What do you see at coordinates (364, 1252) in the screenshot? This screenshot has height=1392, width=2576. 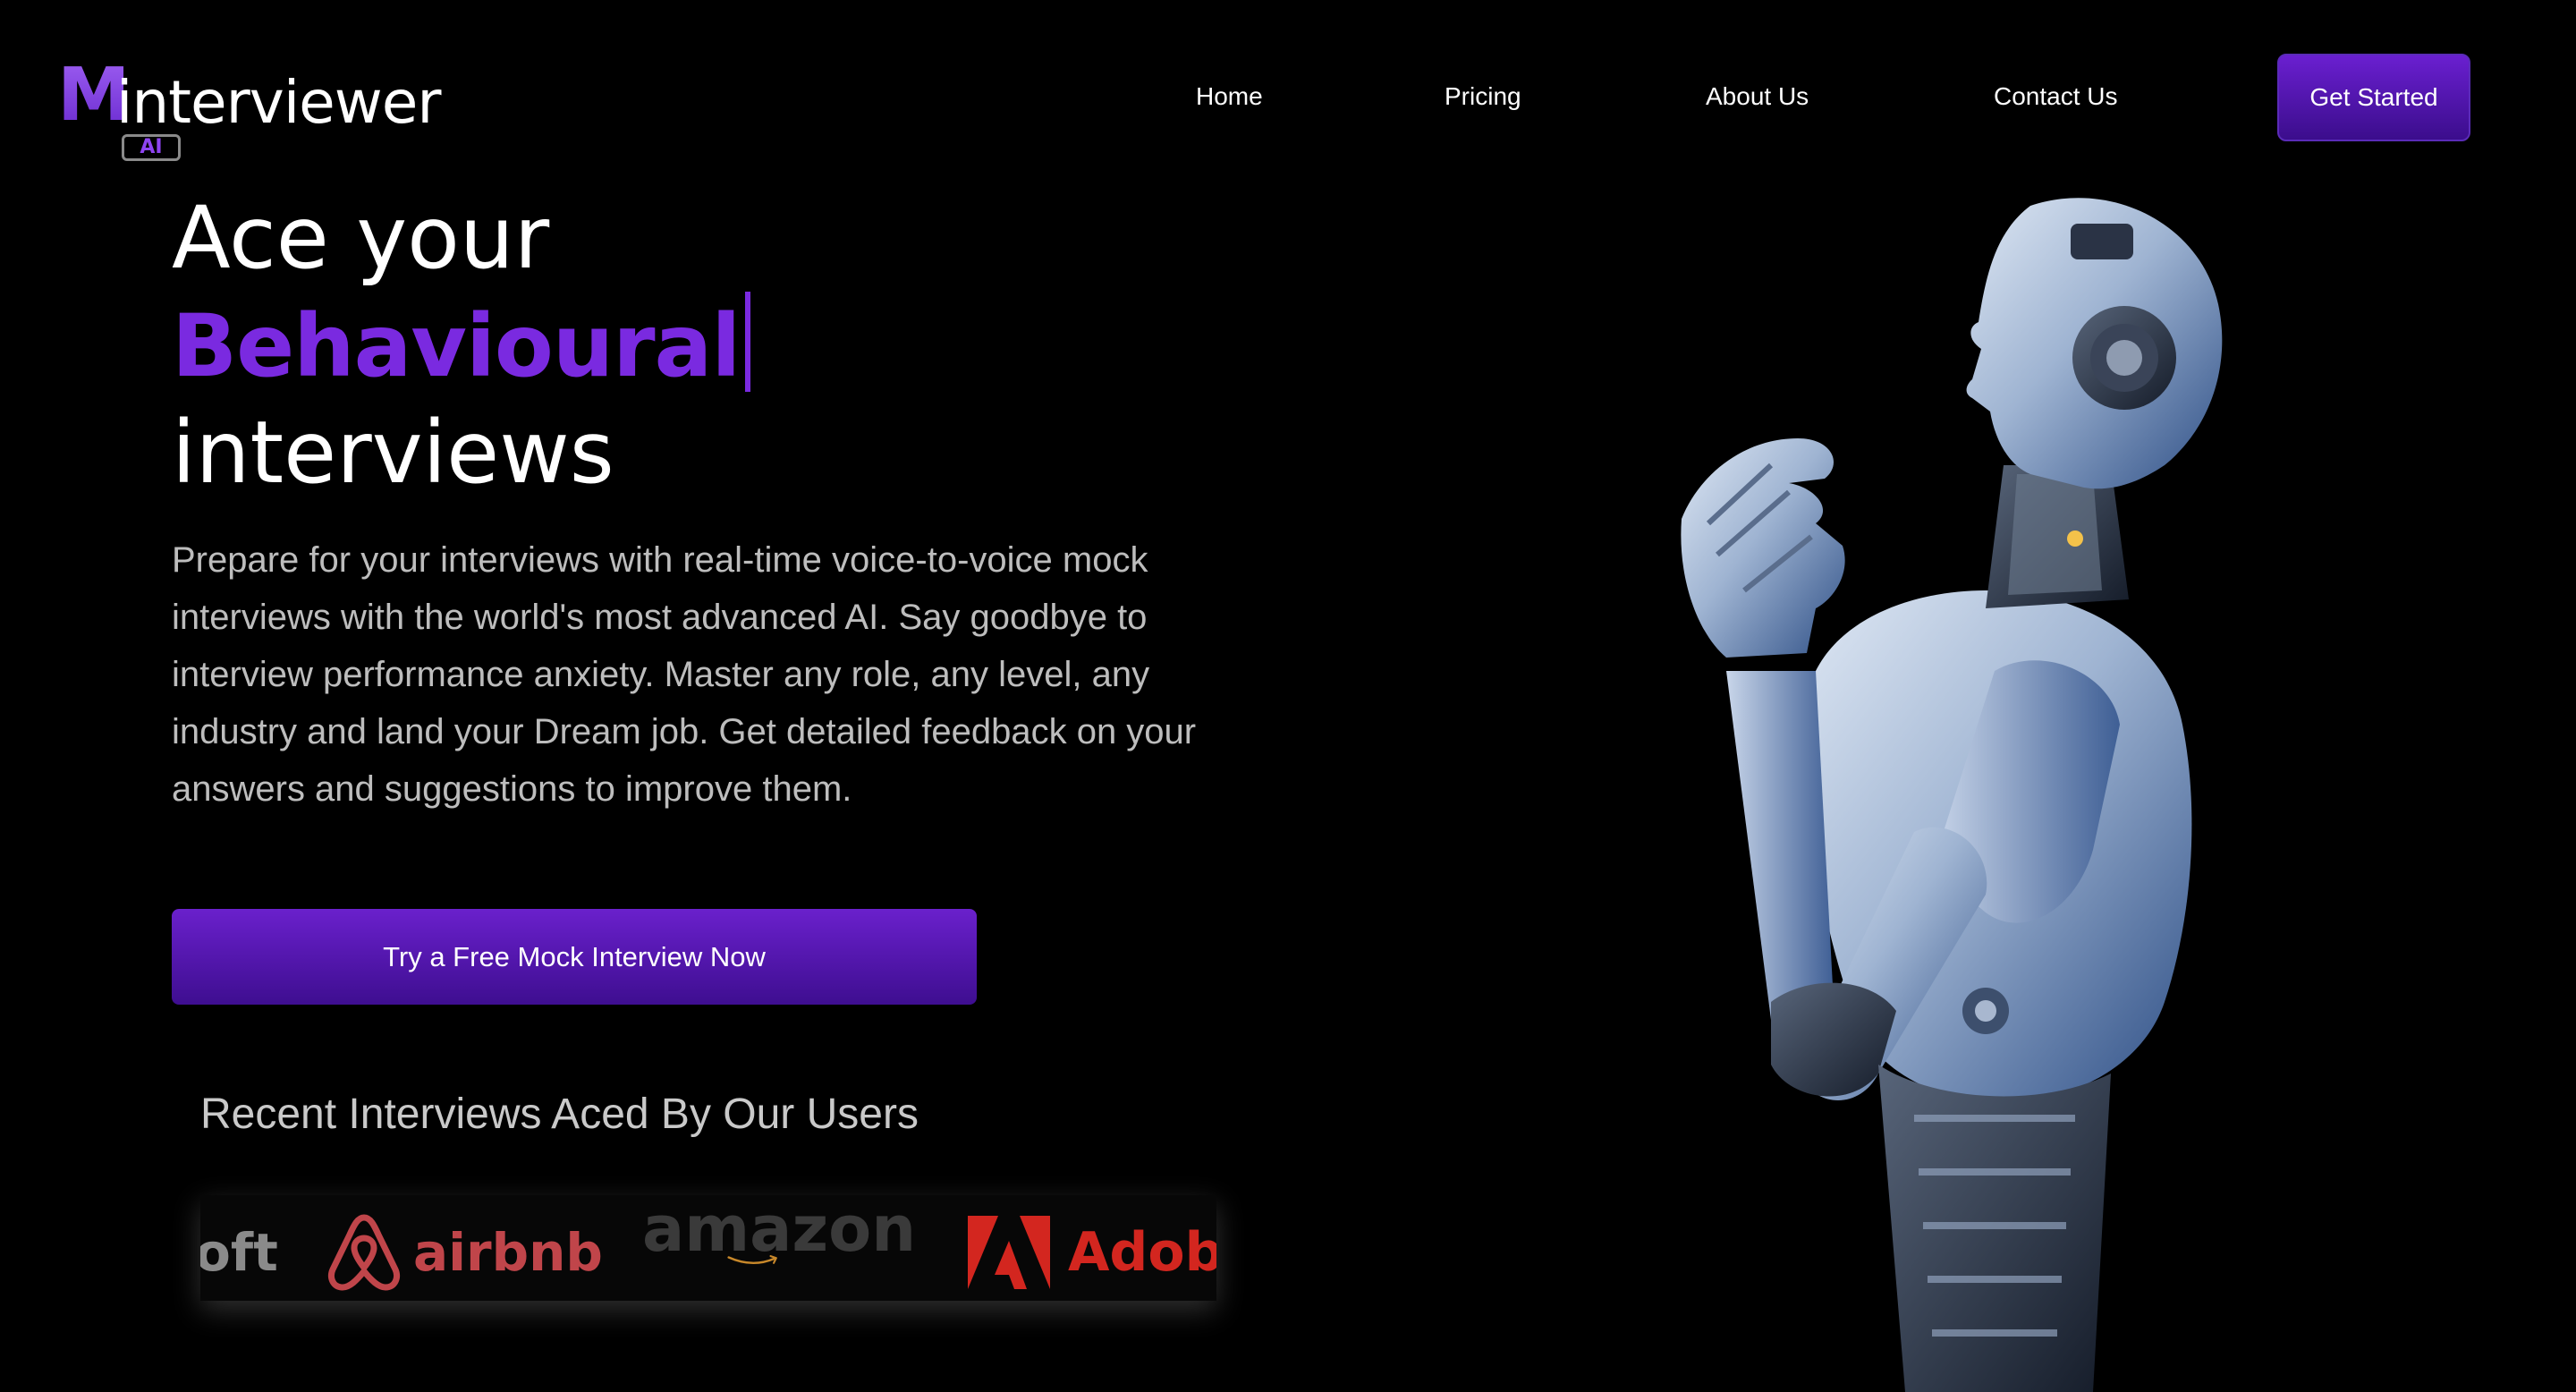 I see `airbnb-icon` at bounding box center [364, 1252].